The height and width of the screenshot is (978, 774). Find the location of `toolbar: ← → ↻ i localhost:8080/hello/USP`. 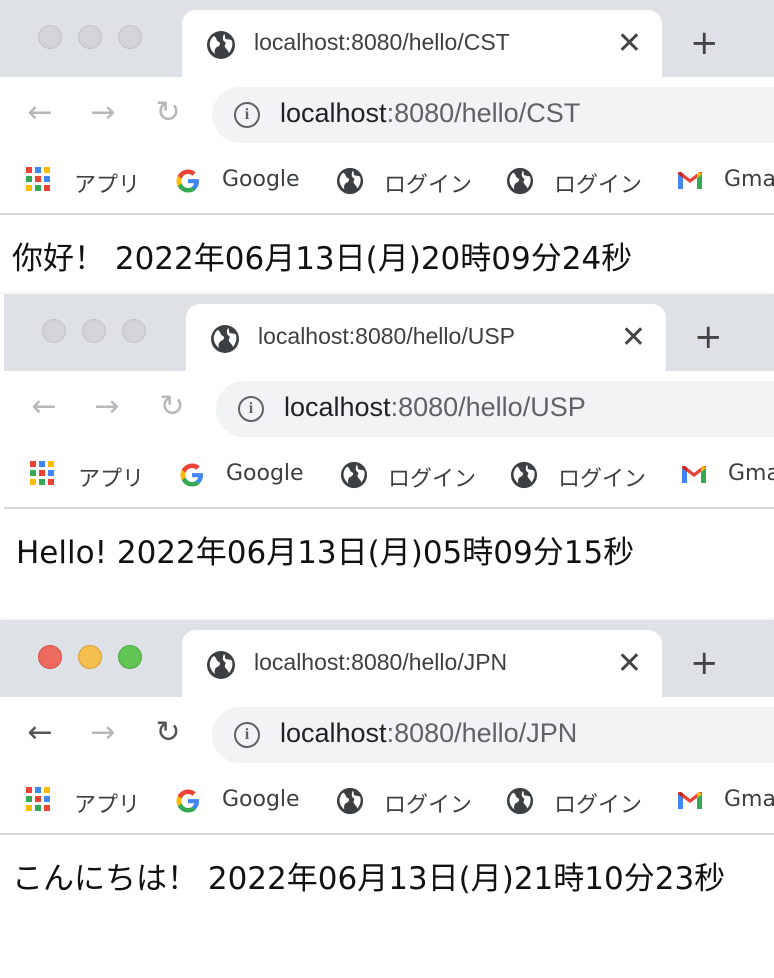

toolbar: ← → ↻ i localhost:8080/hello/USP is located at coordinates (389, 407).